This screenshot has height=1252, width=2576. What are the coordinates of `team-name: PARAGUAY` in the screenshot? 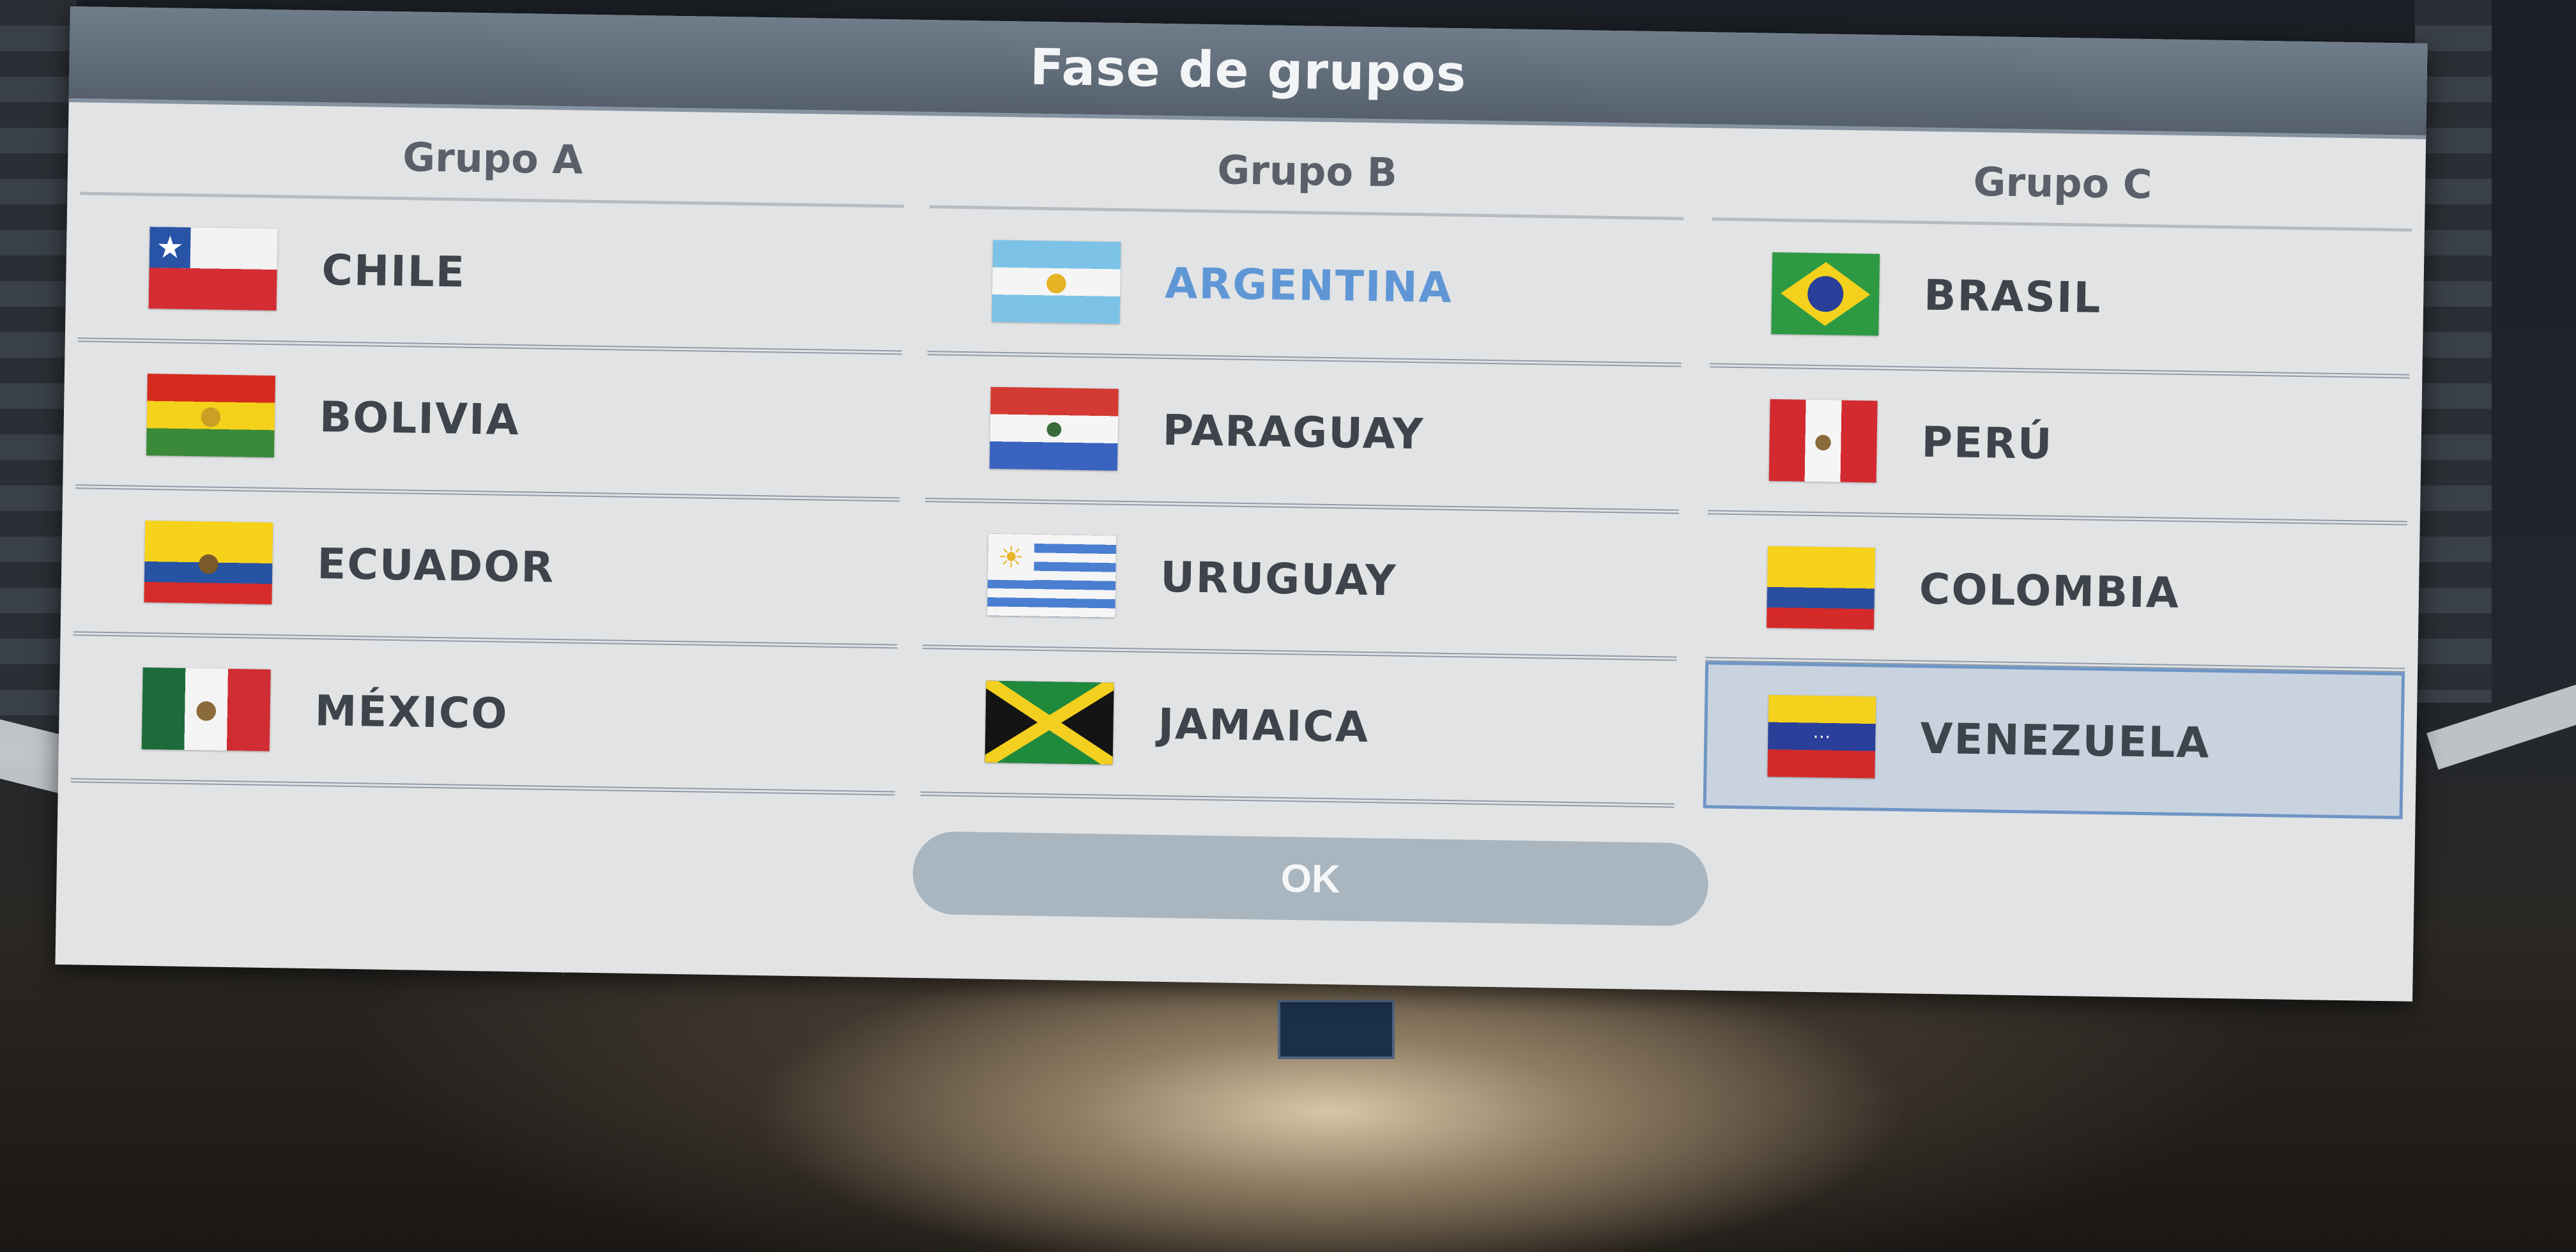 It's located at (1293, 432).